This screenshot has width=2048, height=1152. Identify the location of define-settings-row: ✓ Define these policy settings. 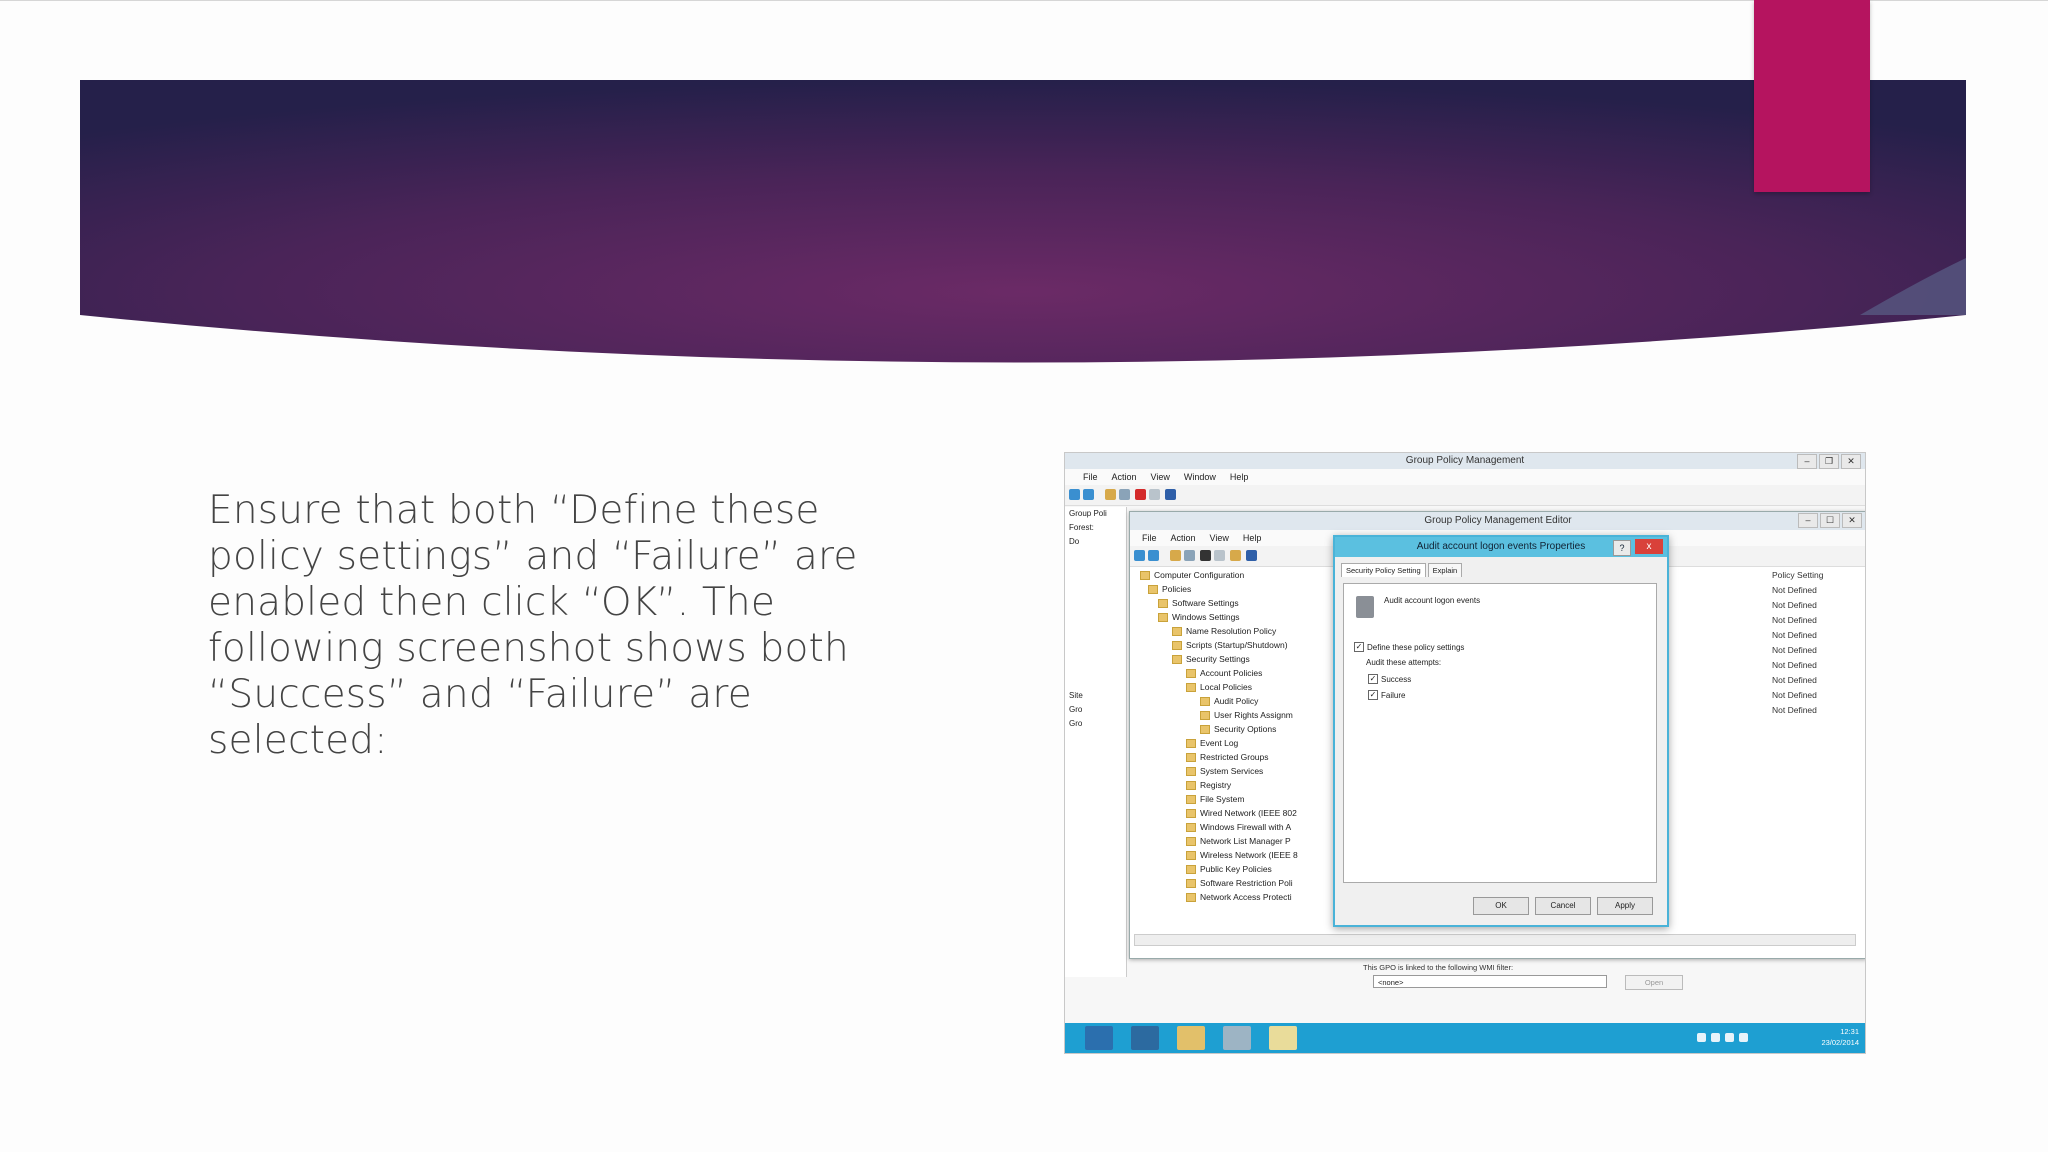
(1409, 647).